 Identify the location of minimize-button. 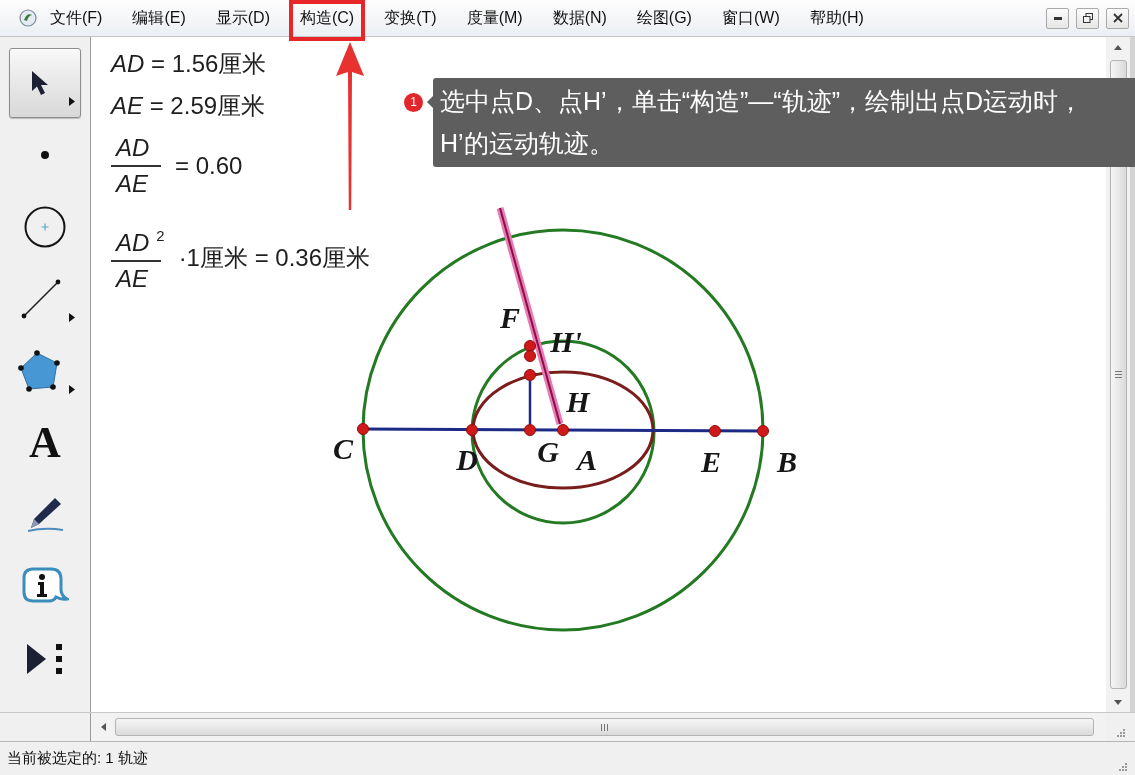
(1057, 18).